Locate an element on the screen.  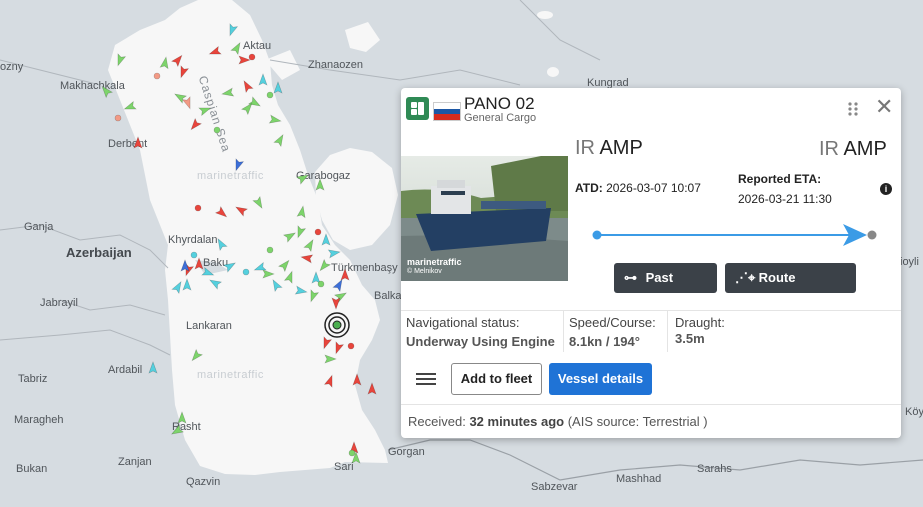
past-track-icon: ⊶ is located at coordinates (630, 277).